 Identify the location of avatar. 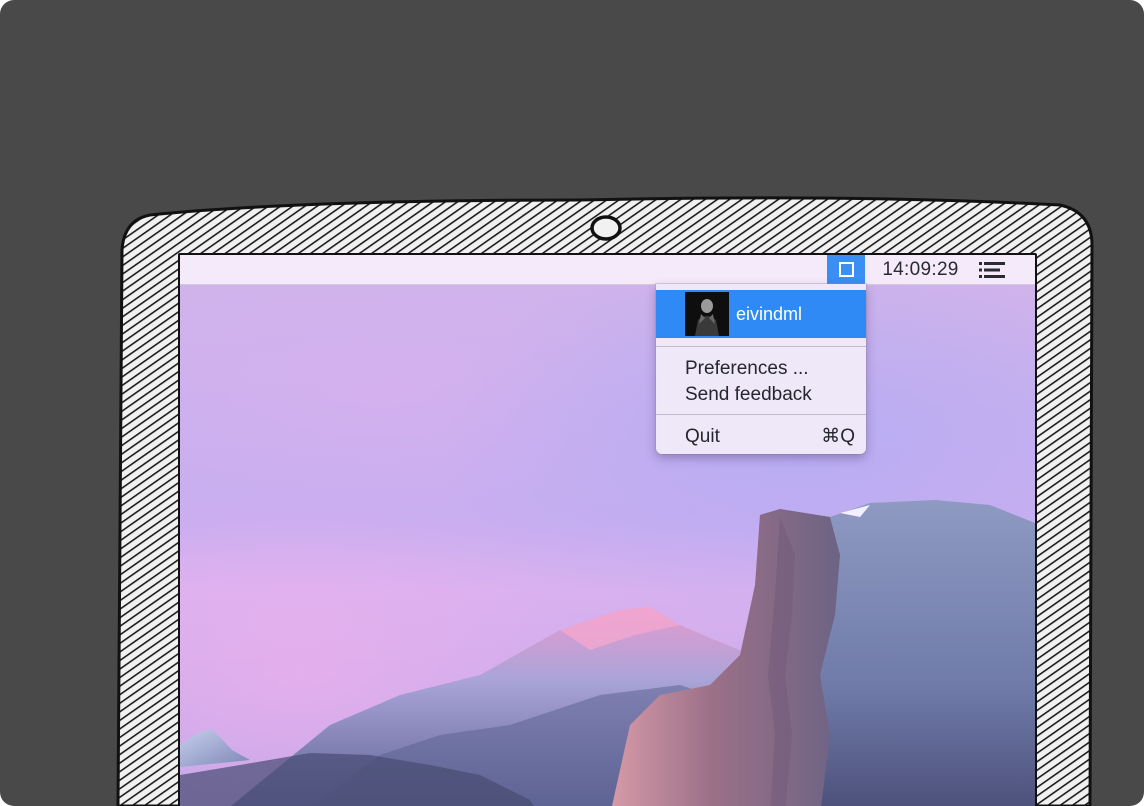
(707, 314).